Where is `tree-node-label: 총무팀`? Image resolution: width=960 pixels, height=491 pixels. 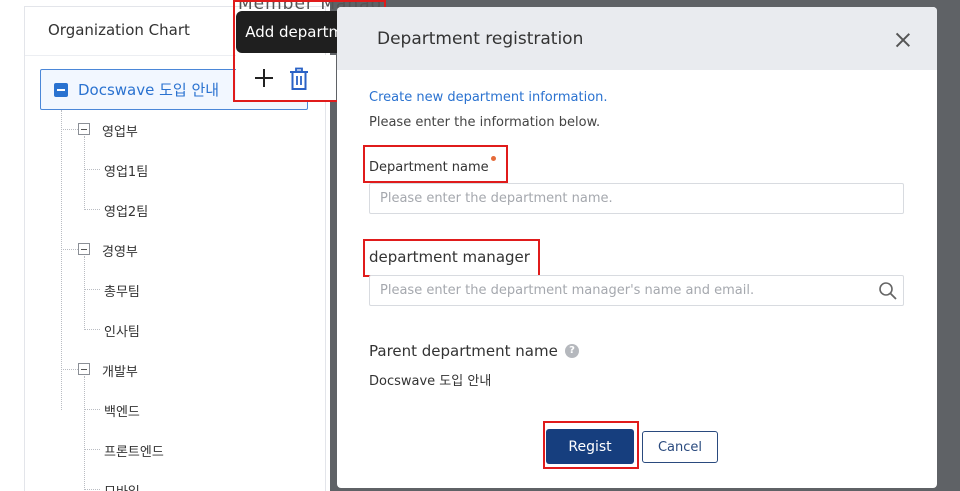
tree-node-label: 총무팀 is located at coordinates (122, 292).